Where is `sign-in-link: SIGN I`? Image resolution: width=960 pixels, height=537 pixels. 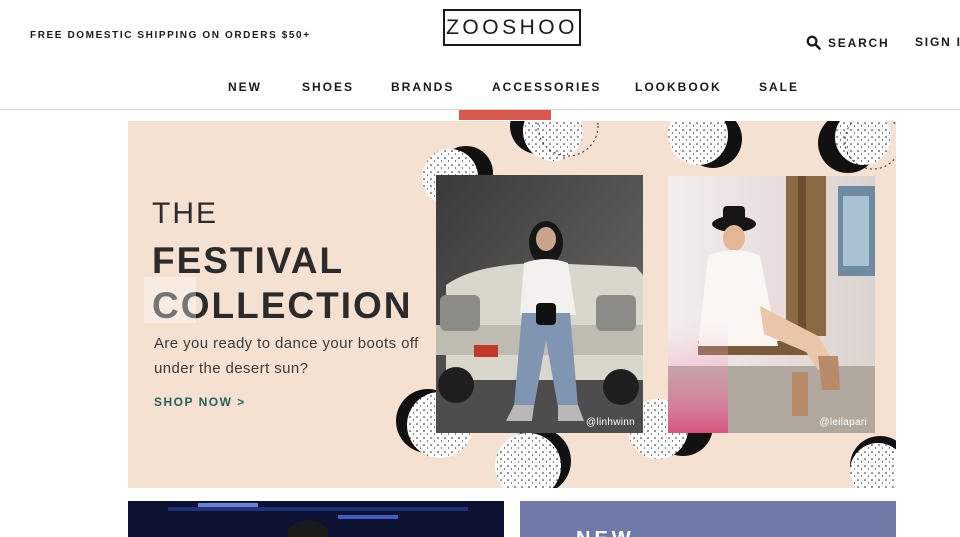 sign-in-link: SIGN I is located at coordinates (937, 42).